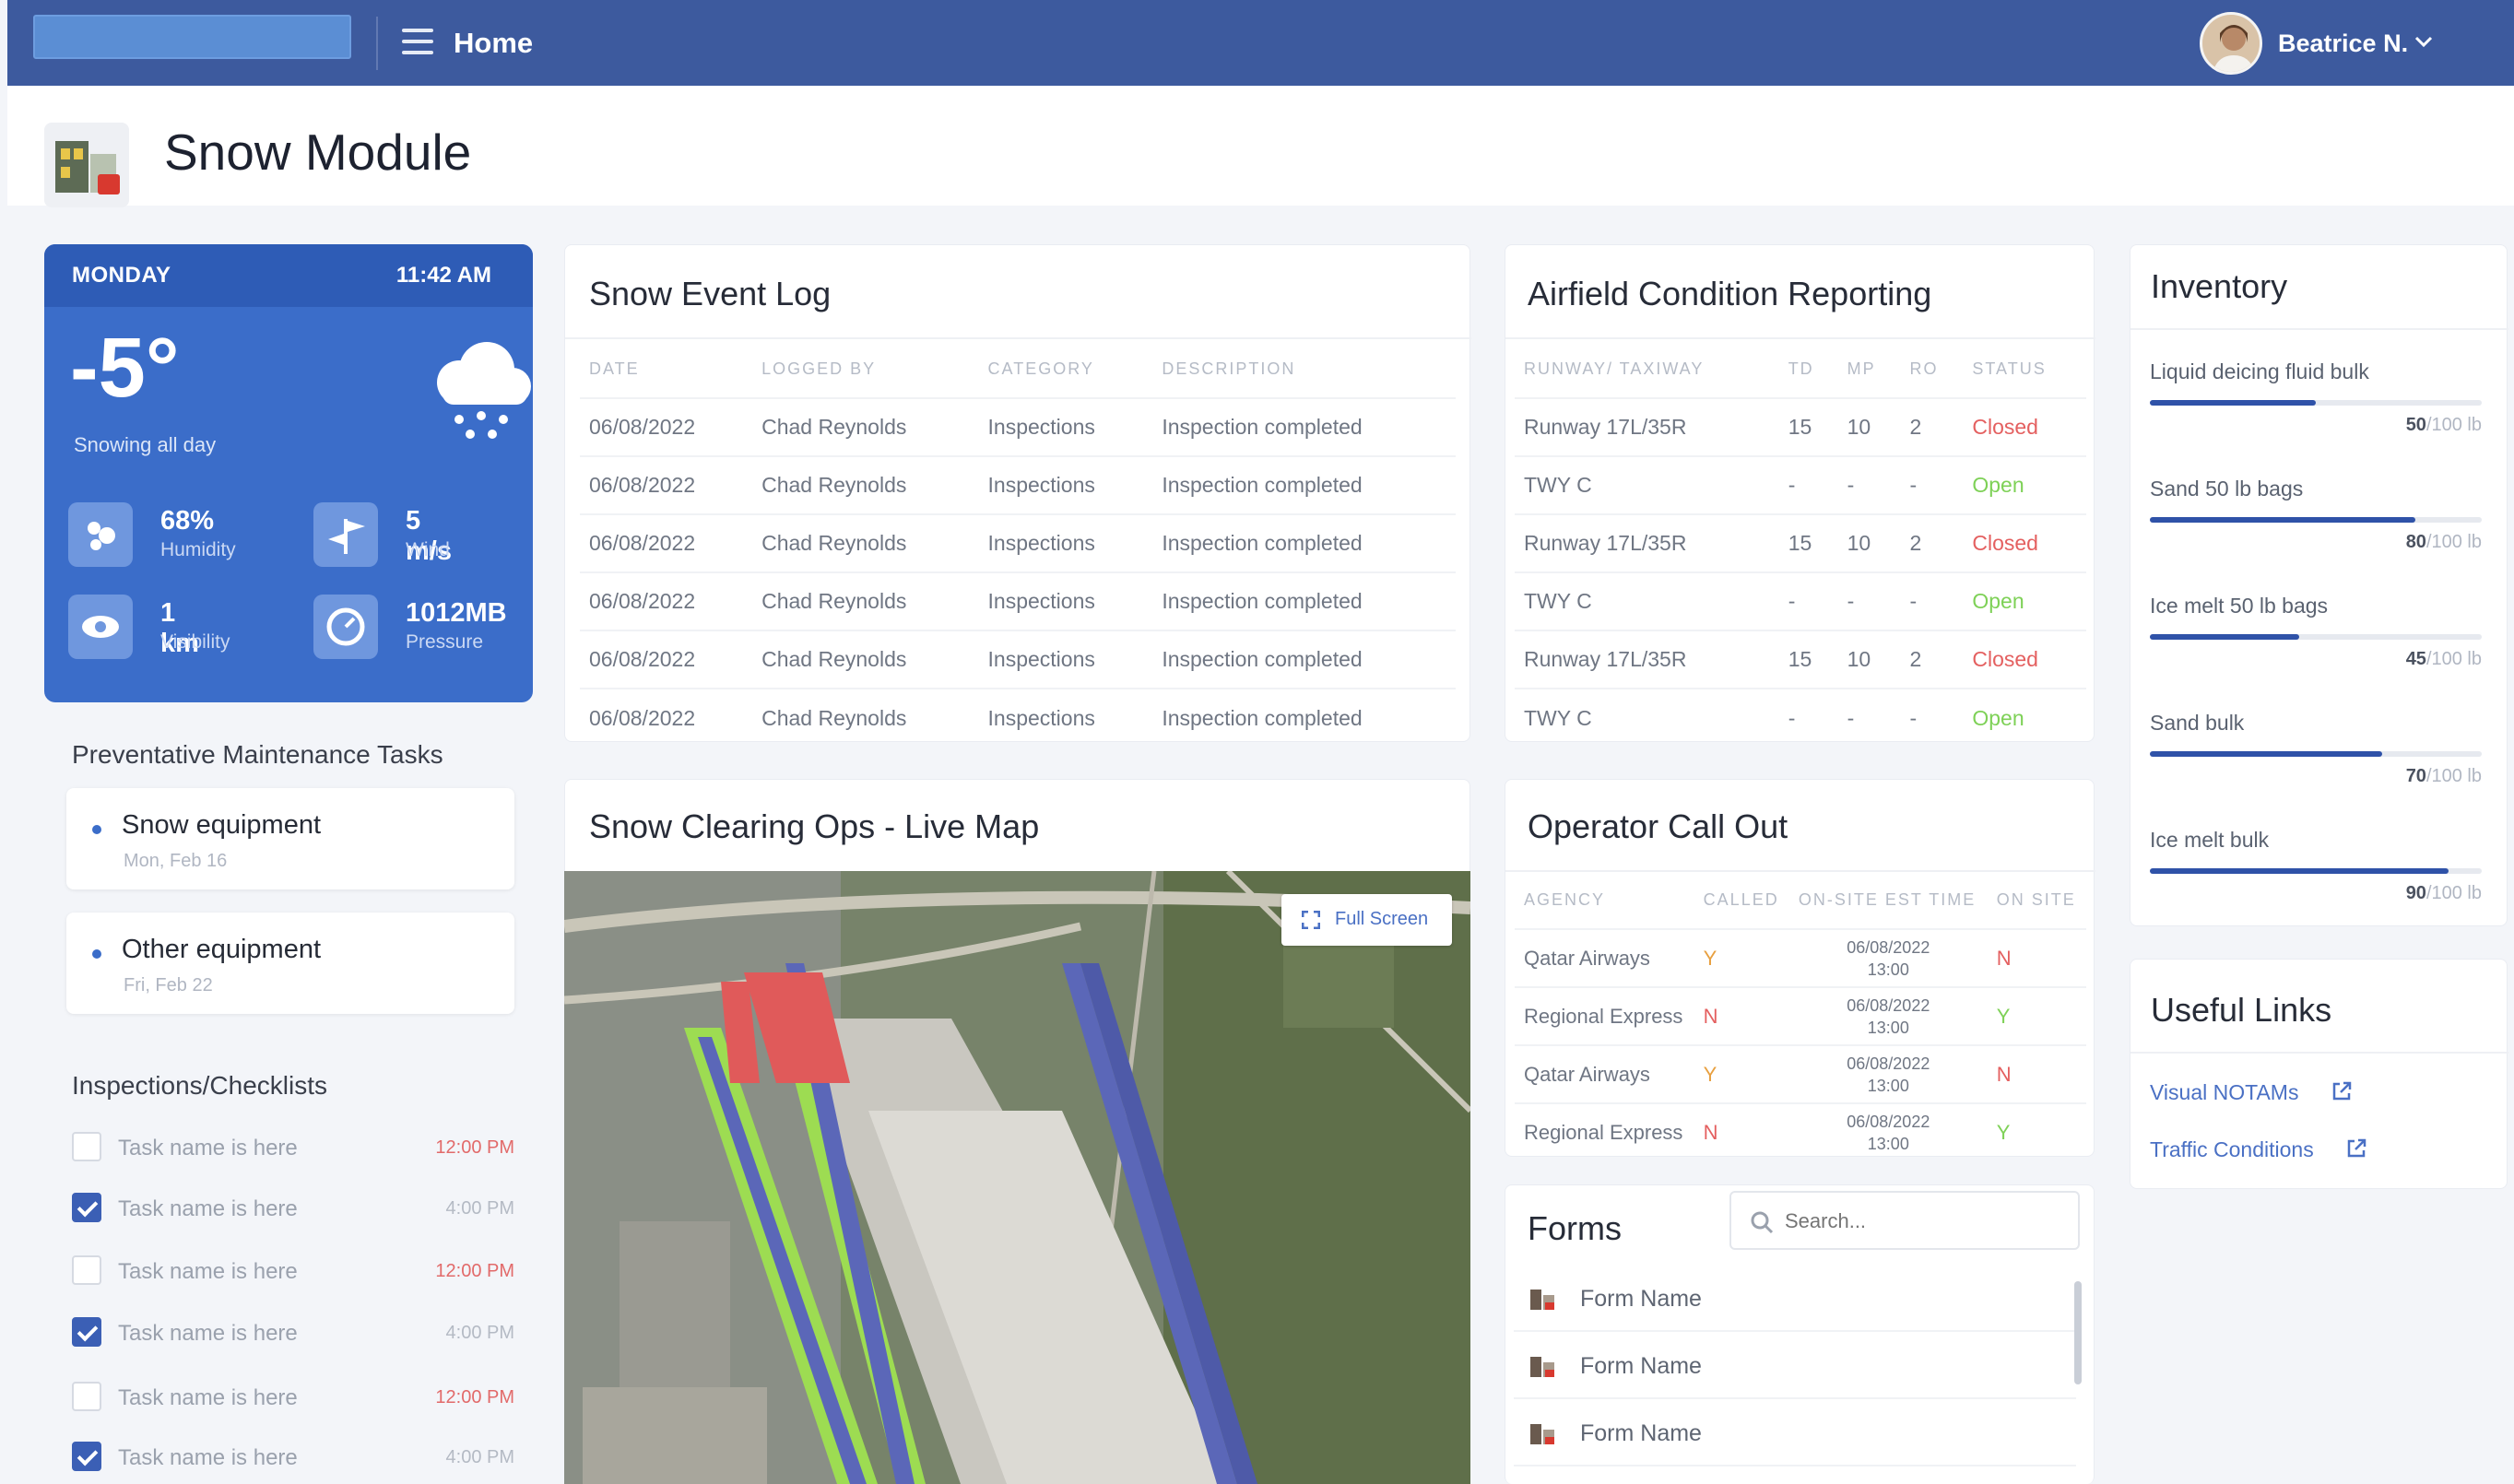  I want to click on column-header: ON SITE, so click(2037, 901).